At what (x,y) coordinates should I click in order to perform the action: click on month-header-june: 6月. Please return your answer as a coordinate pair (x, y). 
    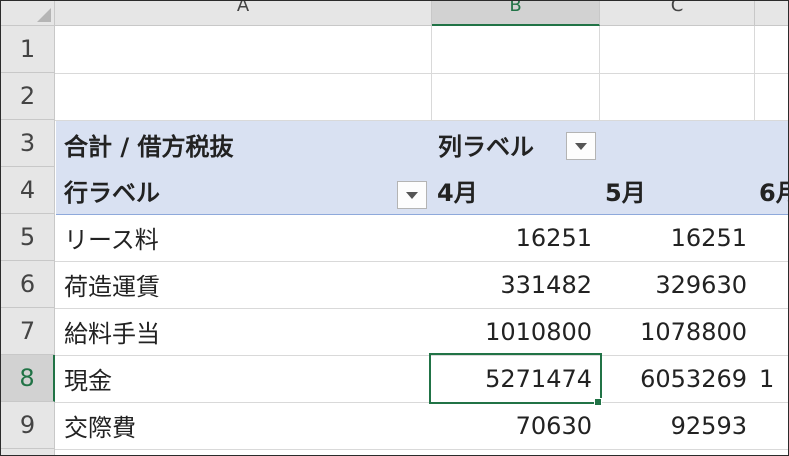
    Looking at the image, I should click on (773, 190).